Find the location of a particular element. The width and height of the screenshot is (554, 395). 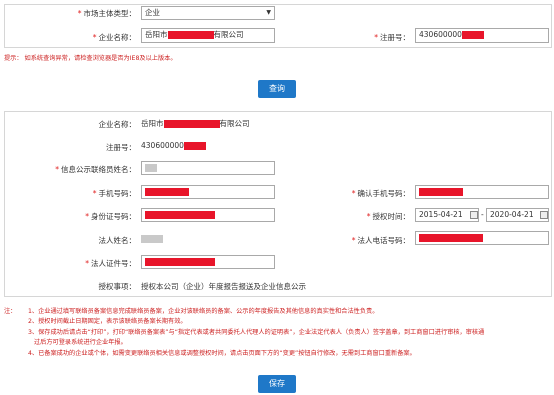

detail-company-value: 岳阳市 有限公司 is located at coordinates (195, 123).